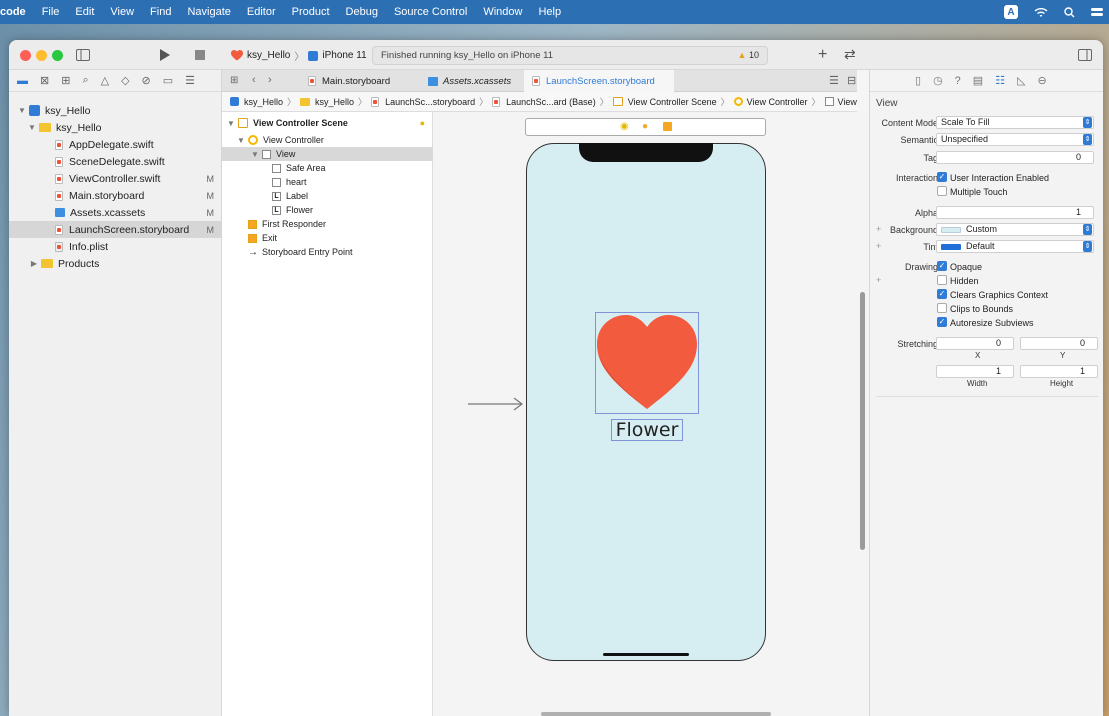 The width and height of the screenshot is (1109, 716). I want to click on minimize-window-button, so click(41, 55).